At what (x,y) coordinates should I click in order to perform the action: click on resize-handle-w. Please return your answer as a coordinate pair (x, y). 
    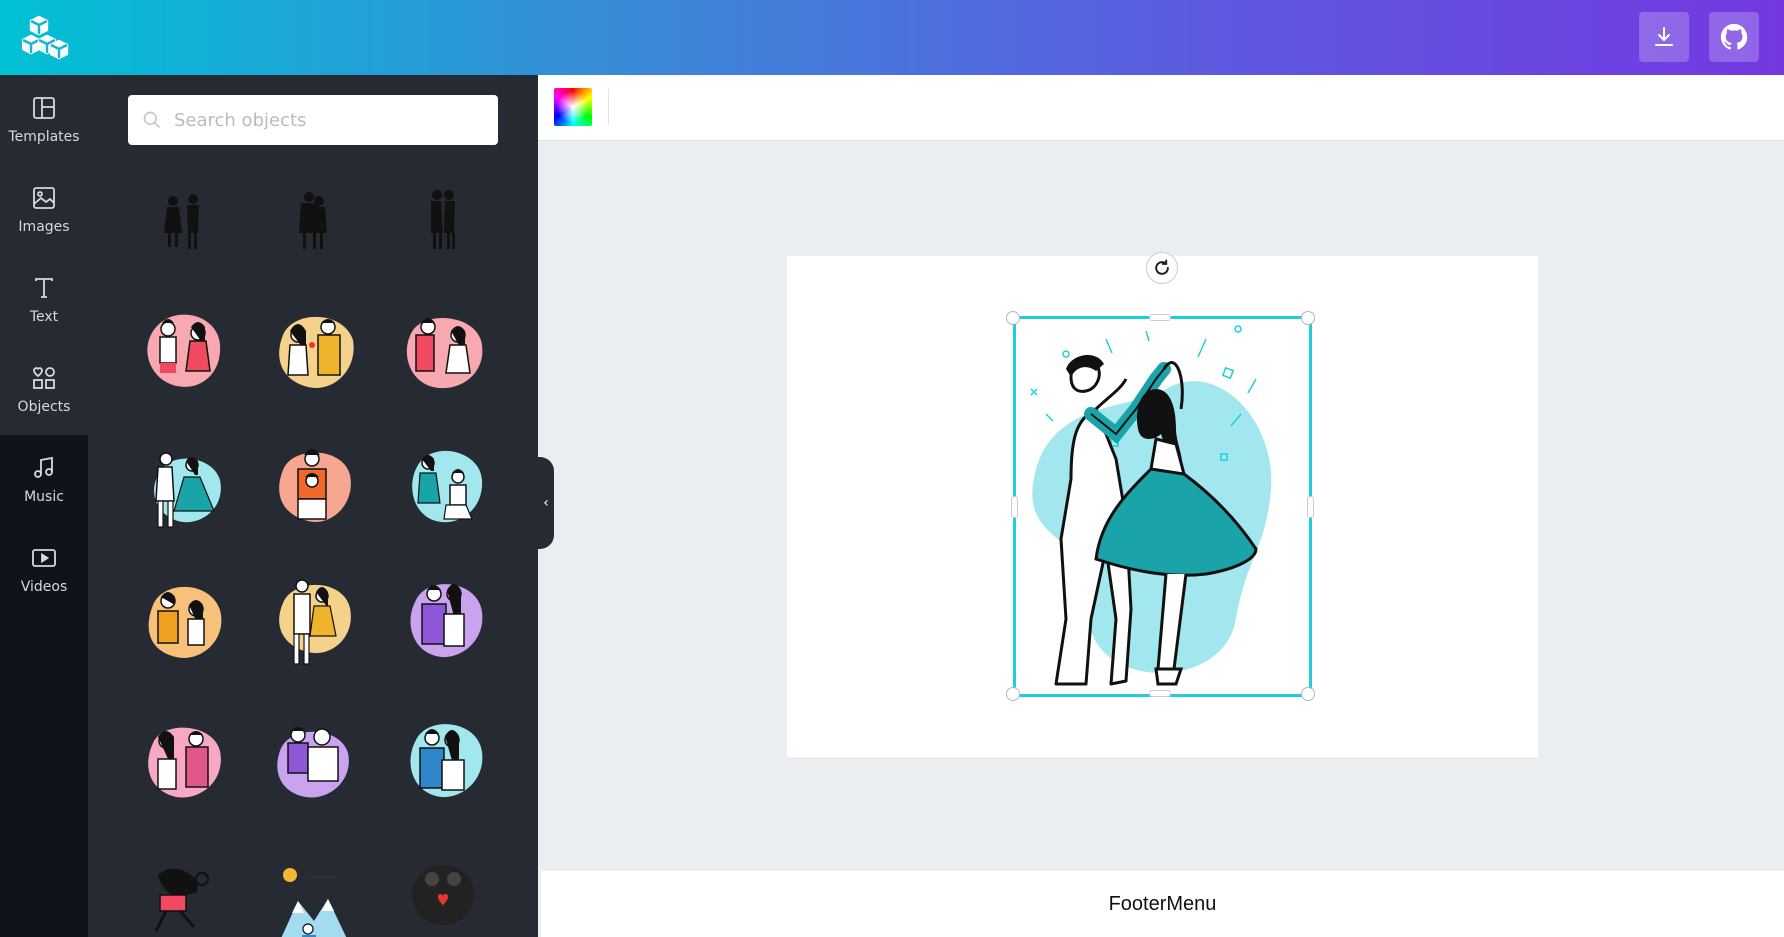
    Looking at the image, I should click on (1014, 507).